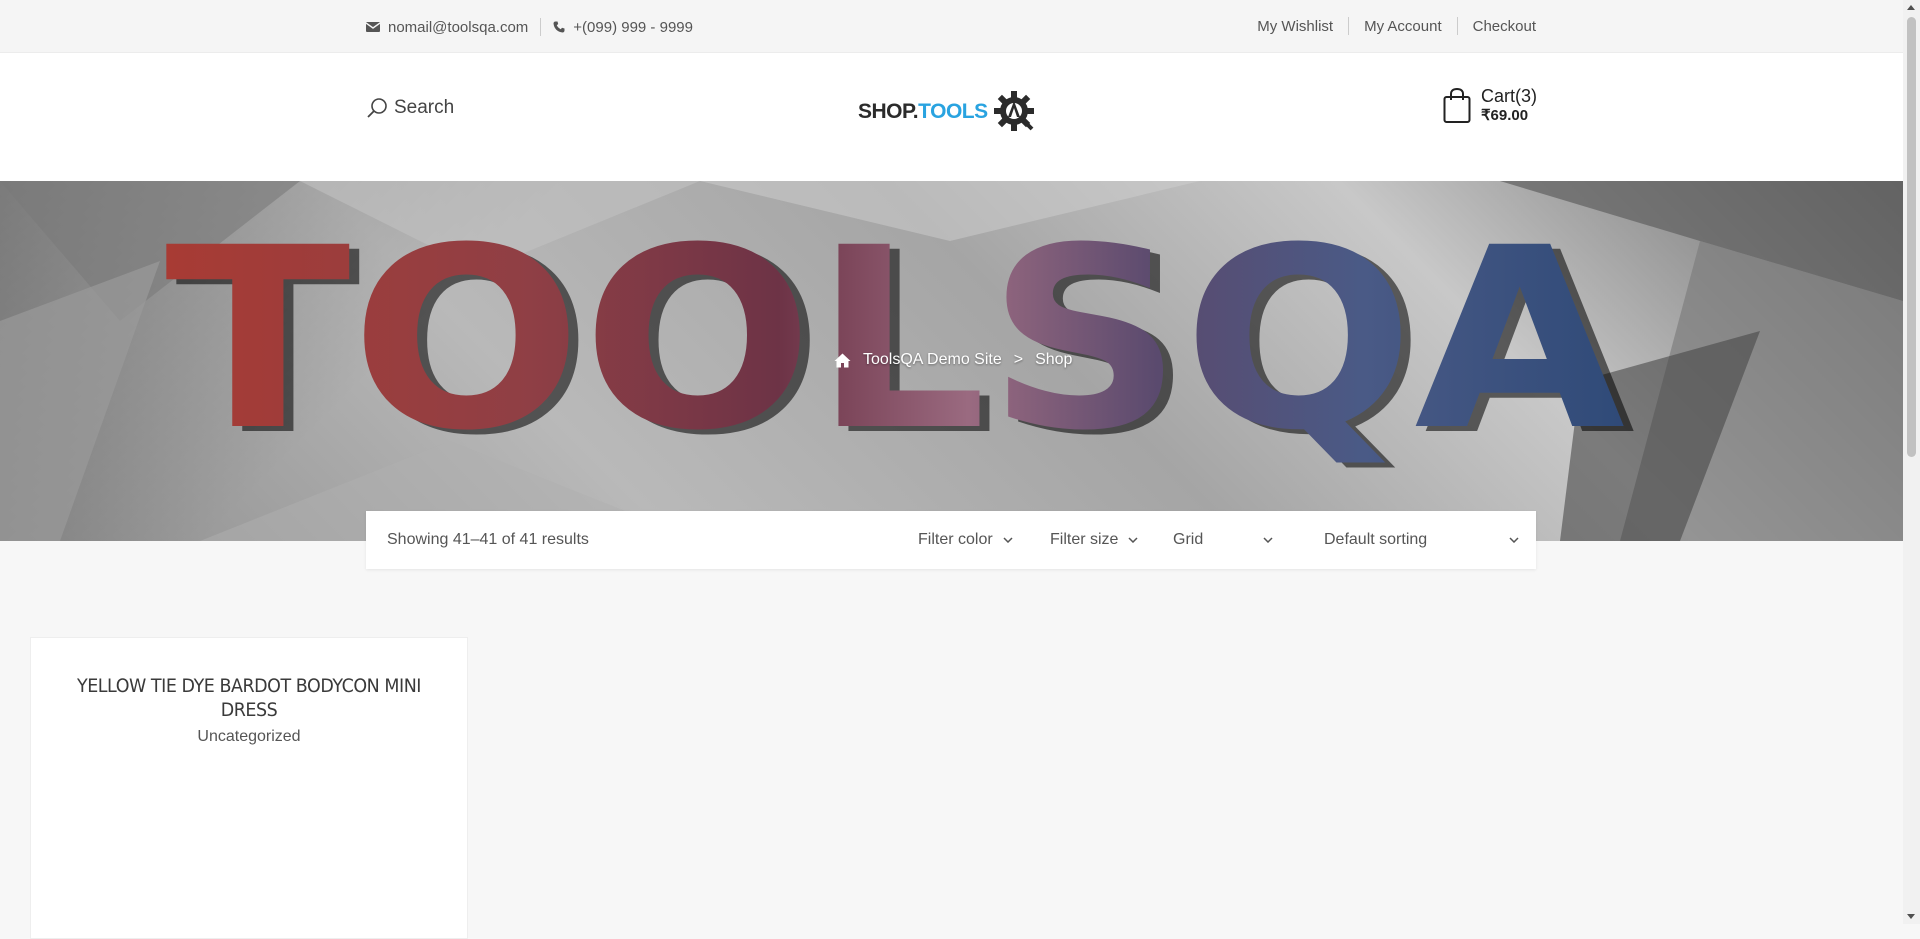 The width and height of the screenshot is (1920, 939). I want to click on scroll-up-arrow, so click(1911, 7).